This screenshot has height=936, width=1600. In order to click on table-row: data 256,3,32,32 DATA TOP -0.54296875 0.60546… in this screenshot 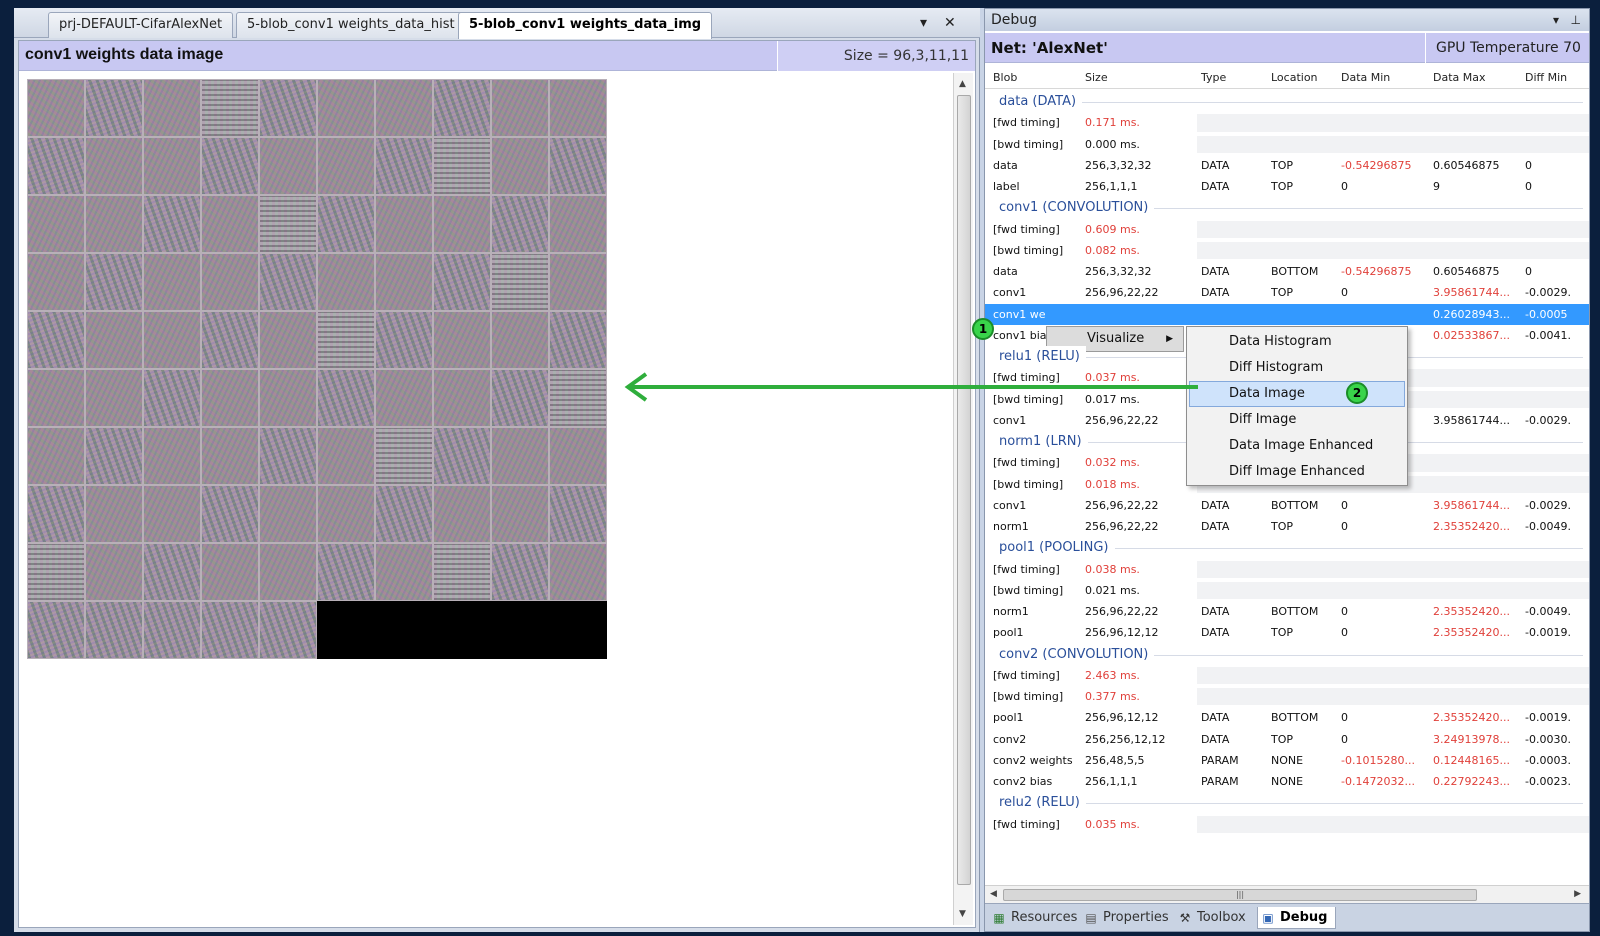, I will do `click(1287, 165)`.